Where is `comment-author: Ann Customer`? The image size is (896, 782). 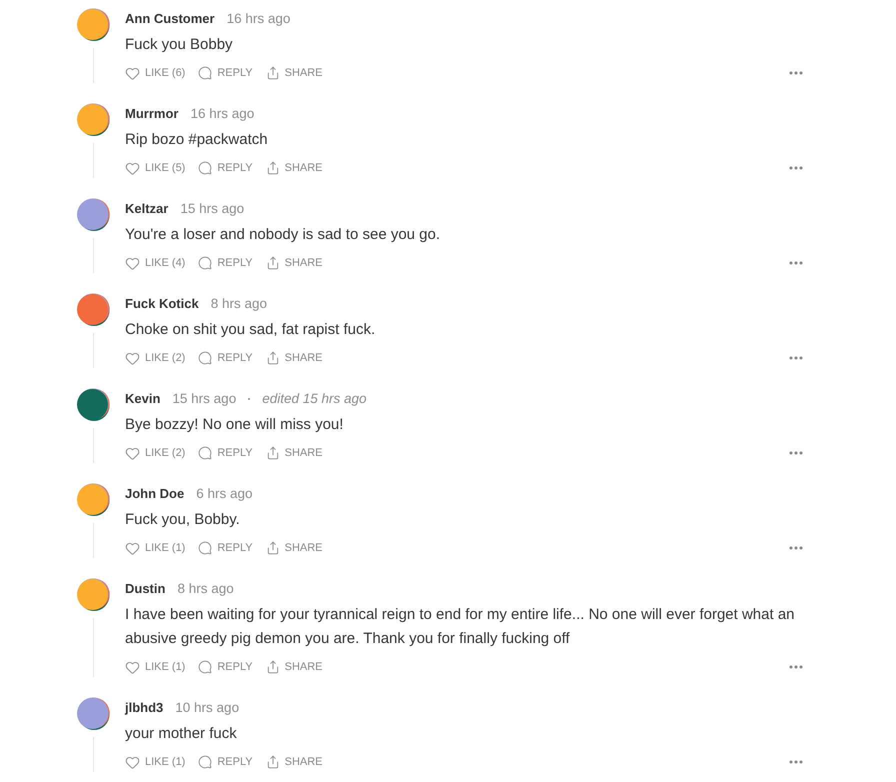
comment-author: Ann Customer is located at coordinates (170, 19).